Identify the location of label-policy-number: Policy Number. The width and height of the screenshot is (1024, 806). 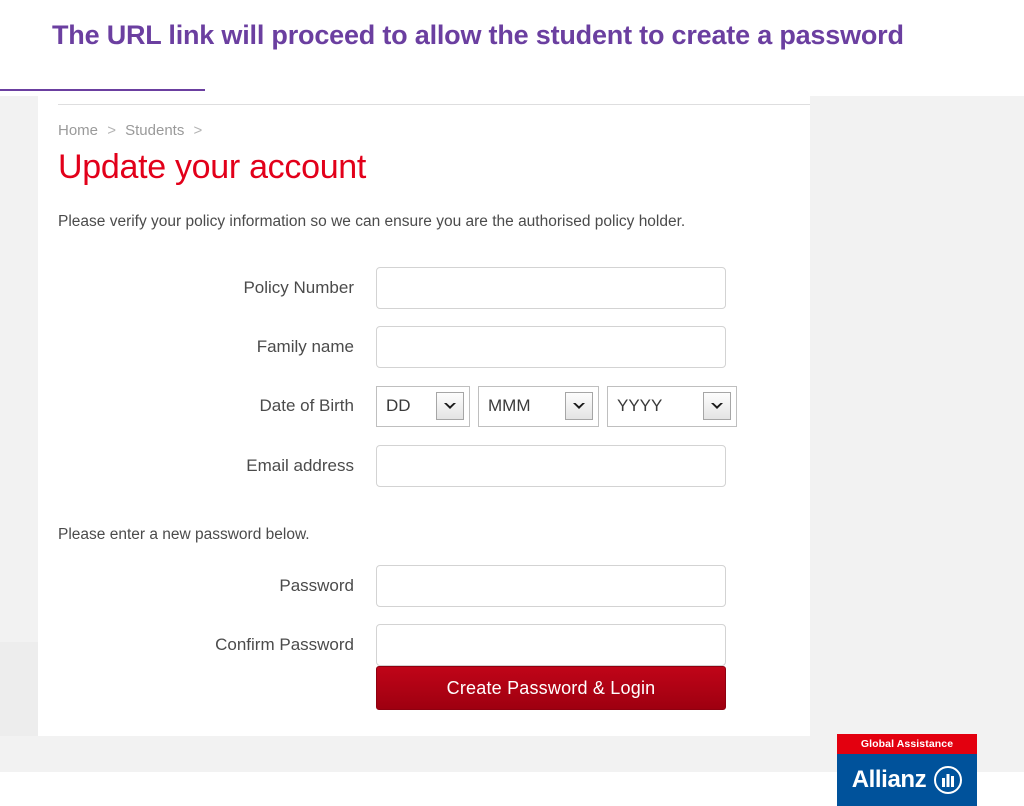
(298, 287).